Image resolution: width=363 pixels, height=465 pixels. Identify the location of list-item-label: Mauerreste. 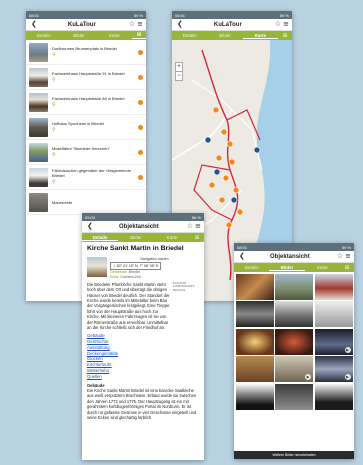
(62, 202).